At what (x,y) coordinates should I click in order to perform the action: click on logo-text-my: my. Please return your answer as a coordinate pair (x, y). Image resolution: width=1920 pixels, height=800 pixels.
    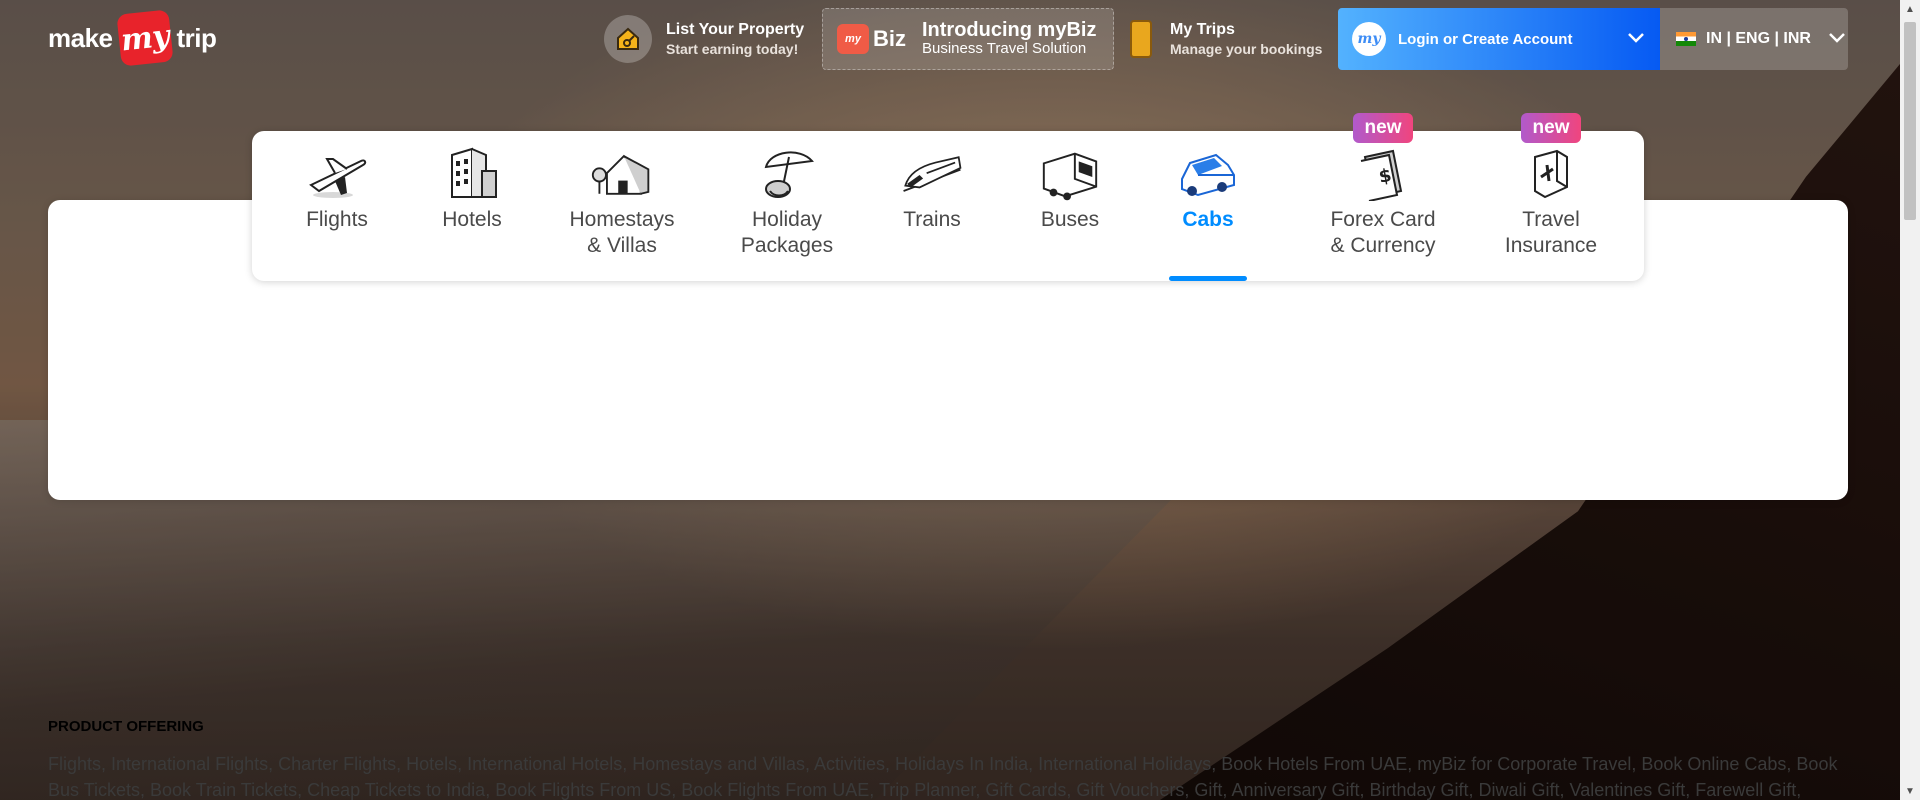
    Looking at the image, I should click on (144, 38).